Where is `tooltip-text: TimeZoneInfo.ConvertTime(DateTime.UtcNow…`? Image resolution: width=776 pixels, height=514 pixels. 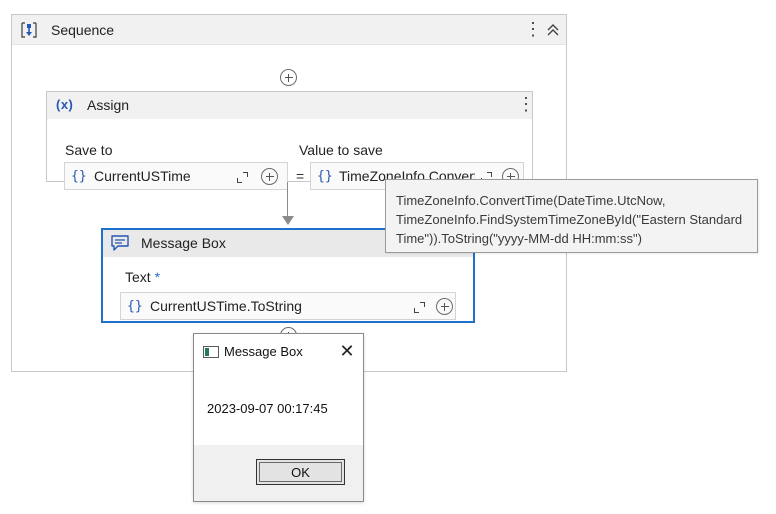
tooltip-text: TimeZoneInfo.ConvertTime(DateTime.UtcNow… is located at coordinates (569, 219).